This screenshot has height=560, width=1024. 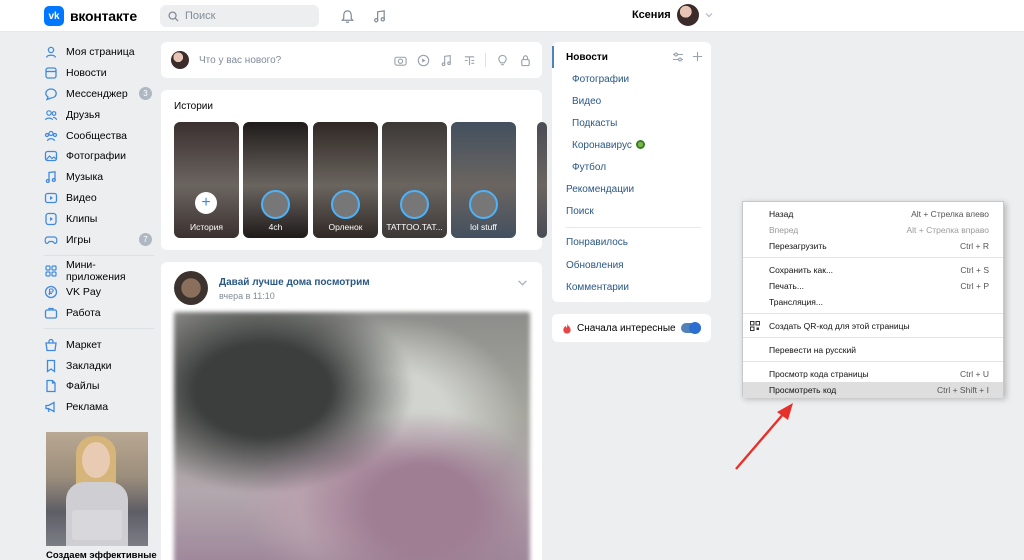 What do you see at coordinates (51, 136) in the screenshot?
I see `communities-icon` at bounding box center [51, 136].